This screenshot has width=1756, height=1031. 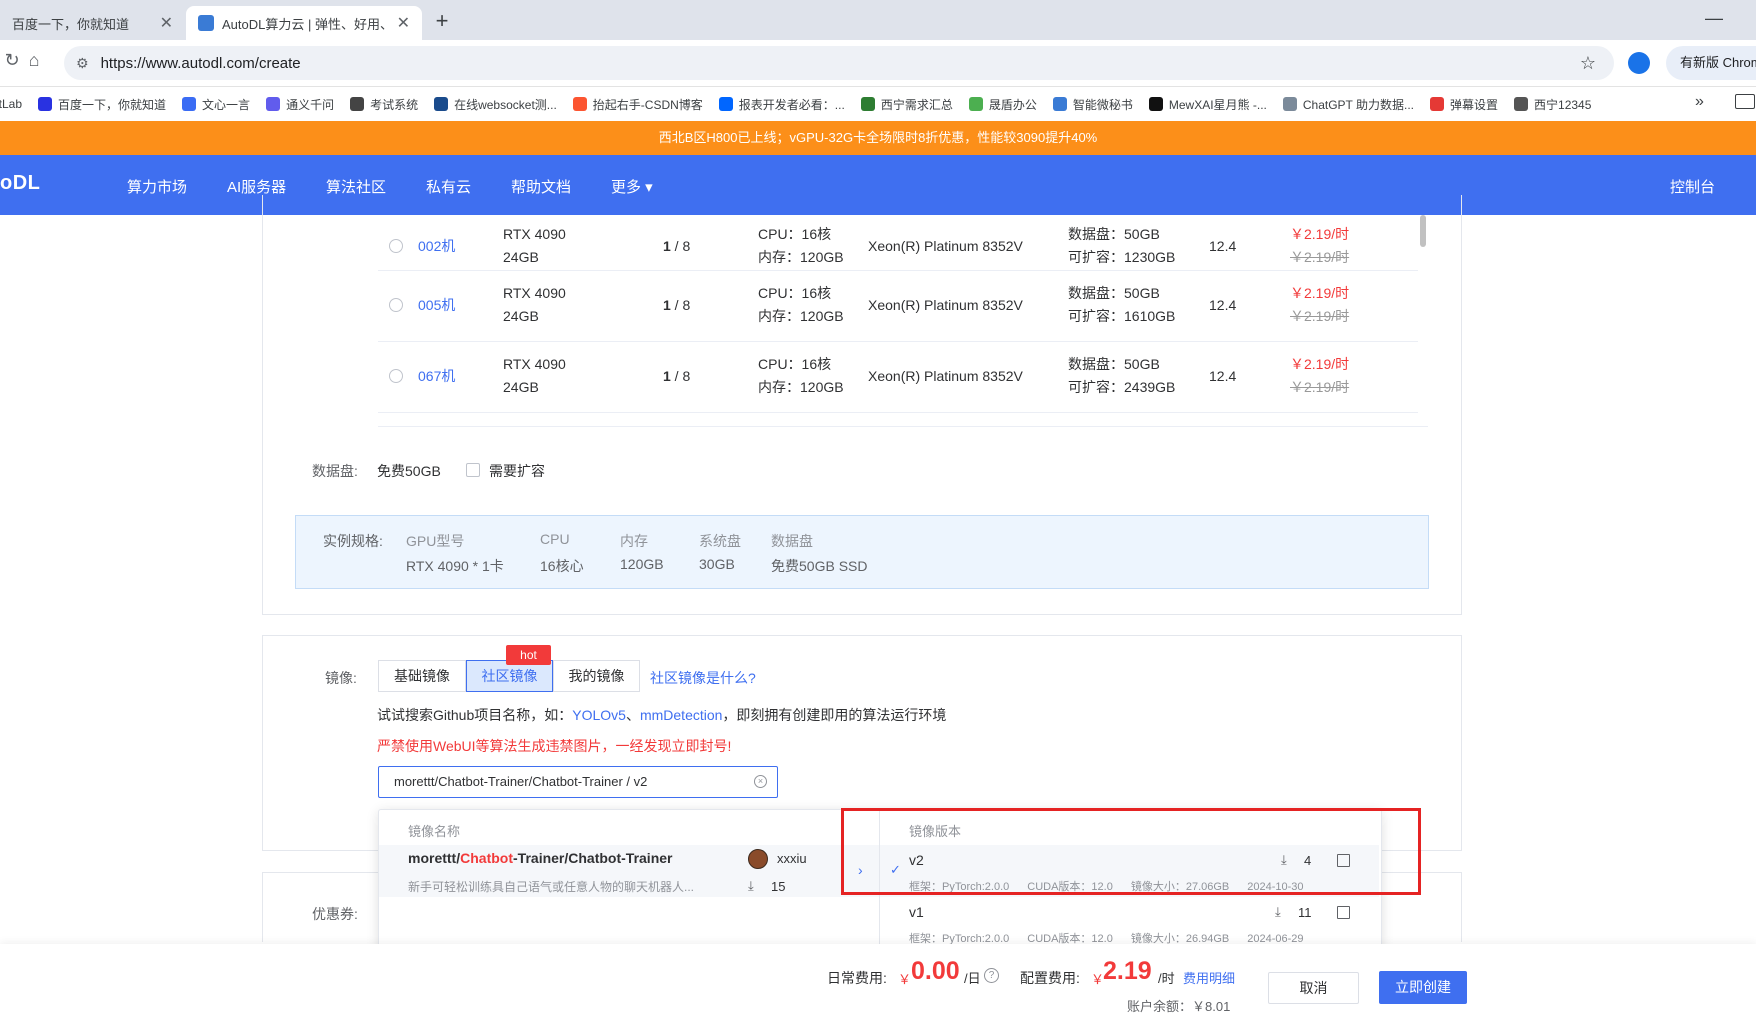 I want to click on url-text: https://www.autodl.com/create, so click(x=201, y=63).